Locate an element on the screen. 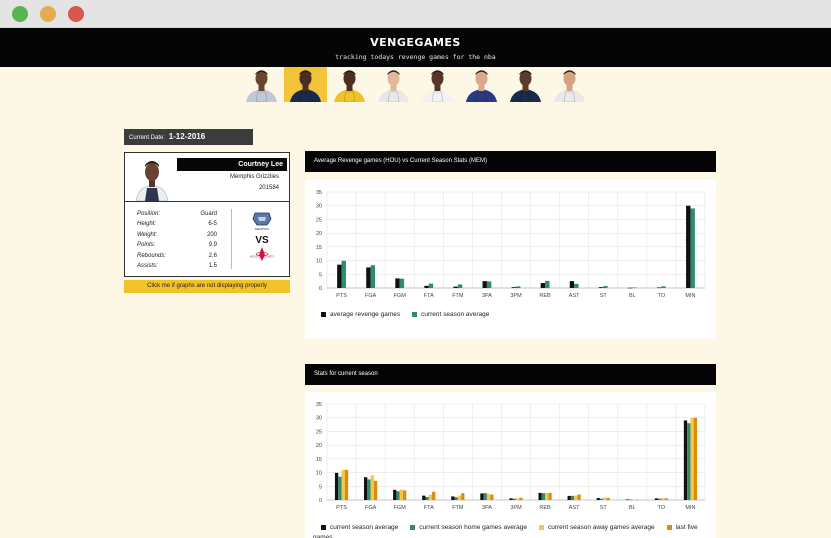  current-date-bar: Current Date: 1-12-2016 is located at coordinates (188, 137).